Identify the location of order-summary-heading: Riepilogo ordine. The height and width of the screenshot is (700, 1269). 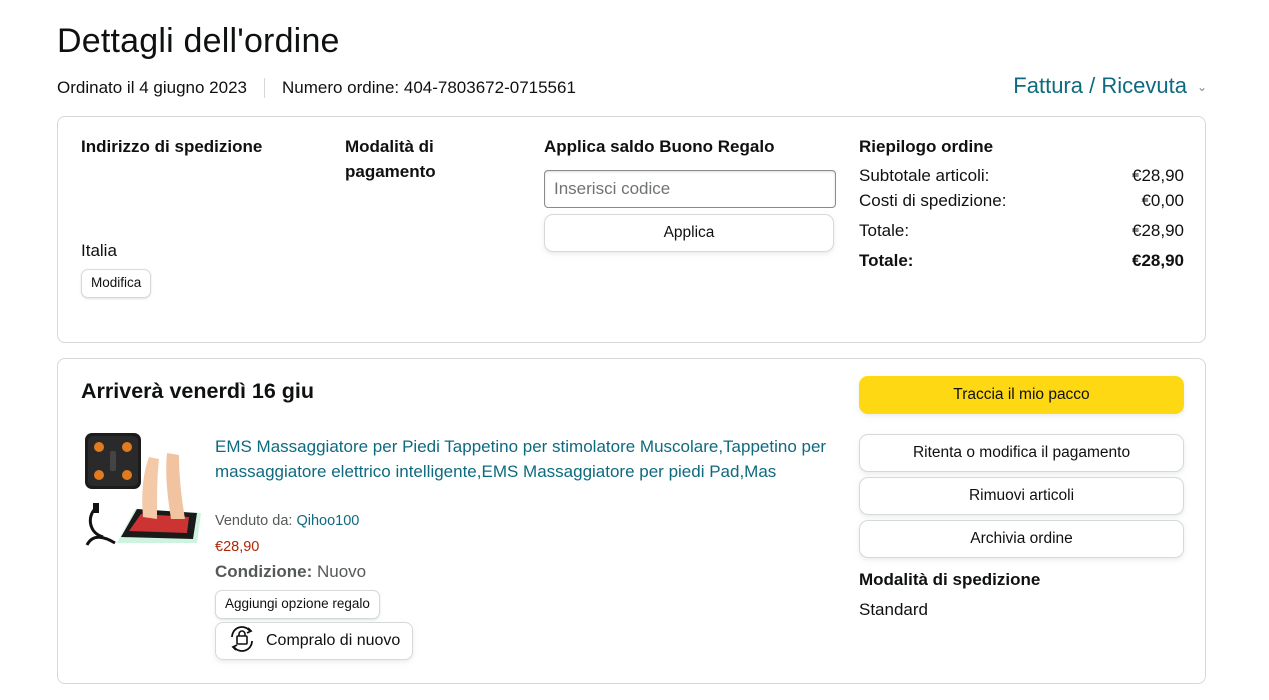
(926, 146).